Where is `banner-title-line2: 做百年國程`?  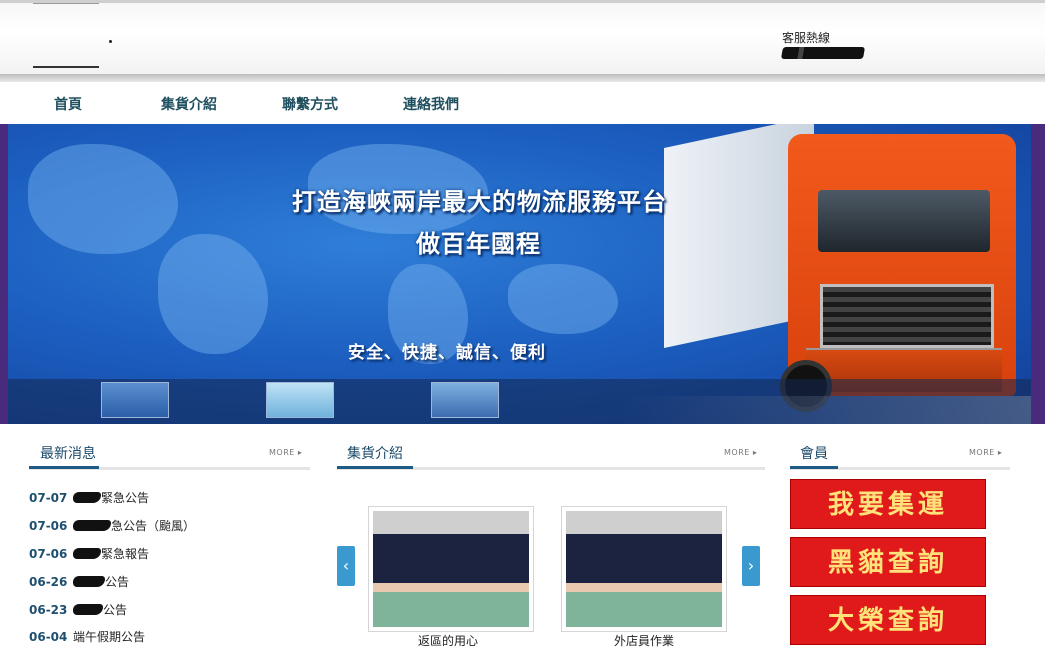
banner-title-line2: 做百年國程 is located at coordinates (478, 244).